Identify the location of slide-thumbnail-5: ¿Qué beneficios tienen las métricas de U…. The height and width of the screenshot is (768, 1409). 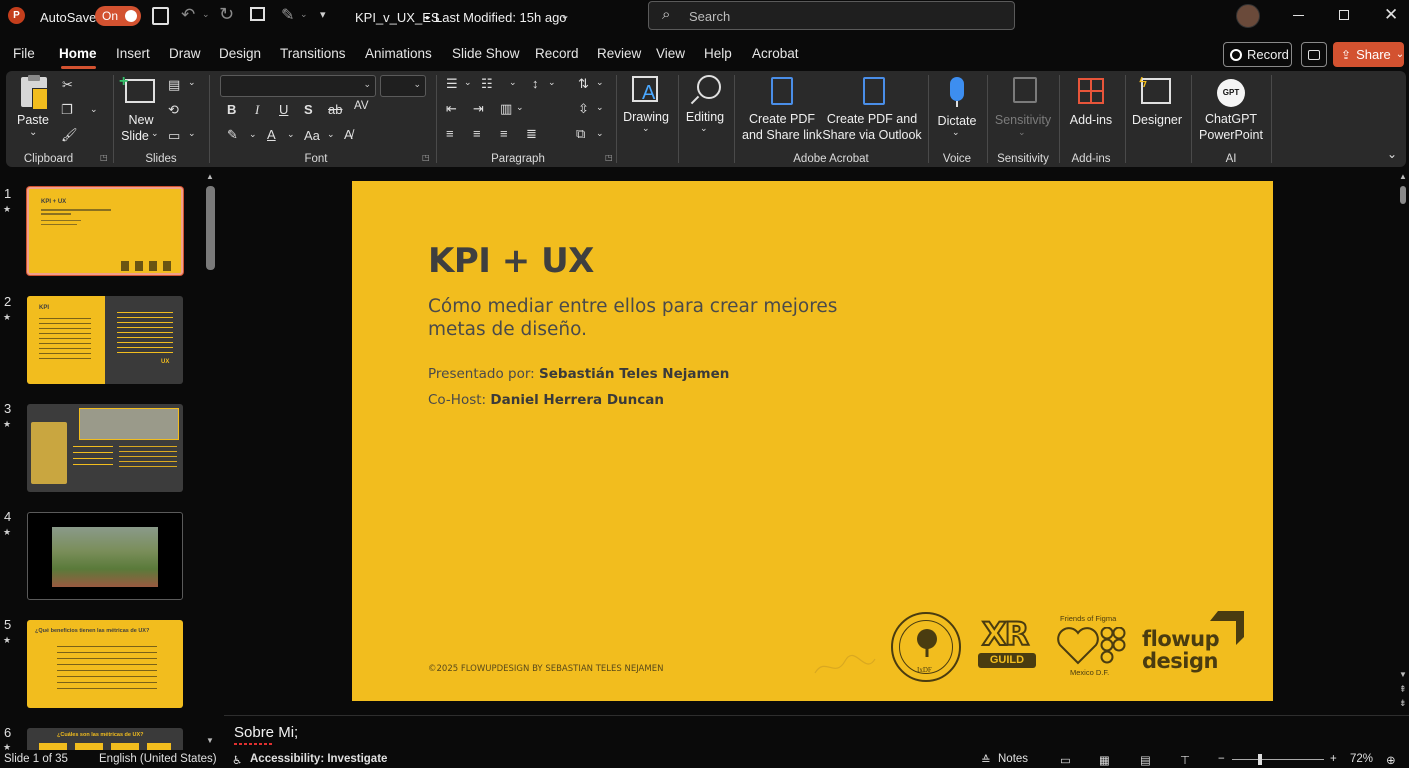
(105, 664).